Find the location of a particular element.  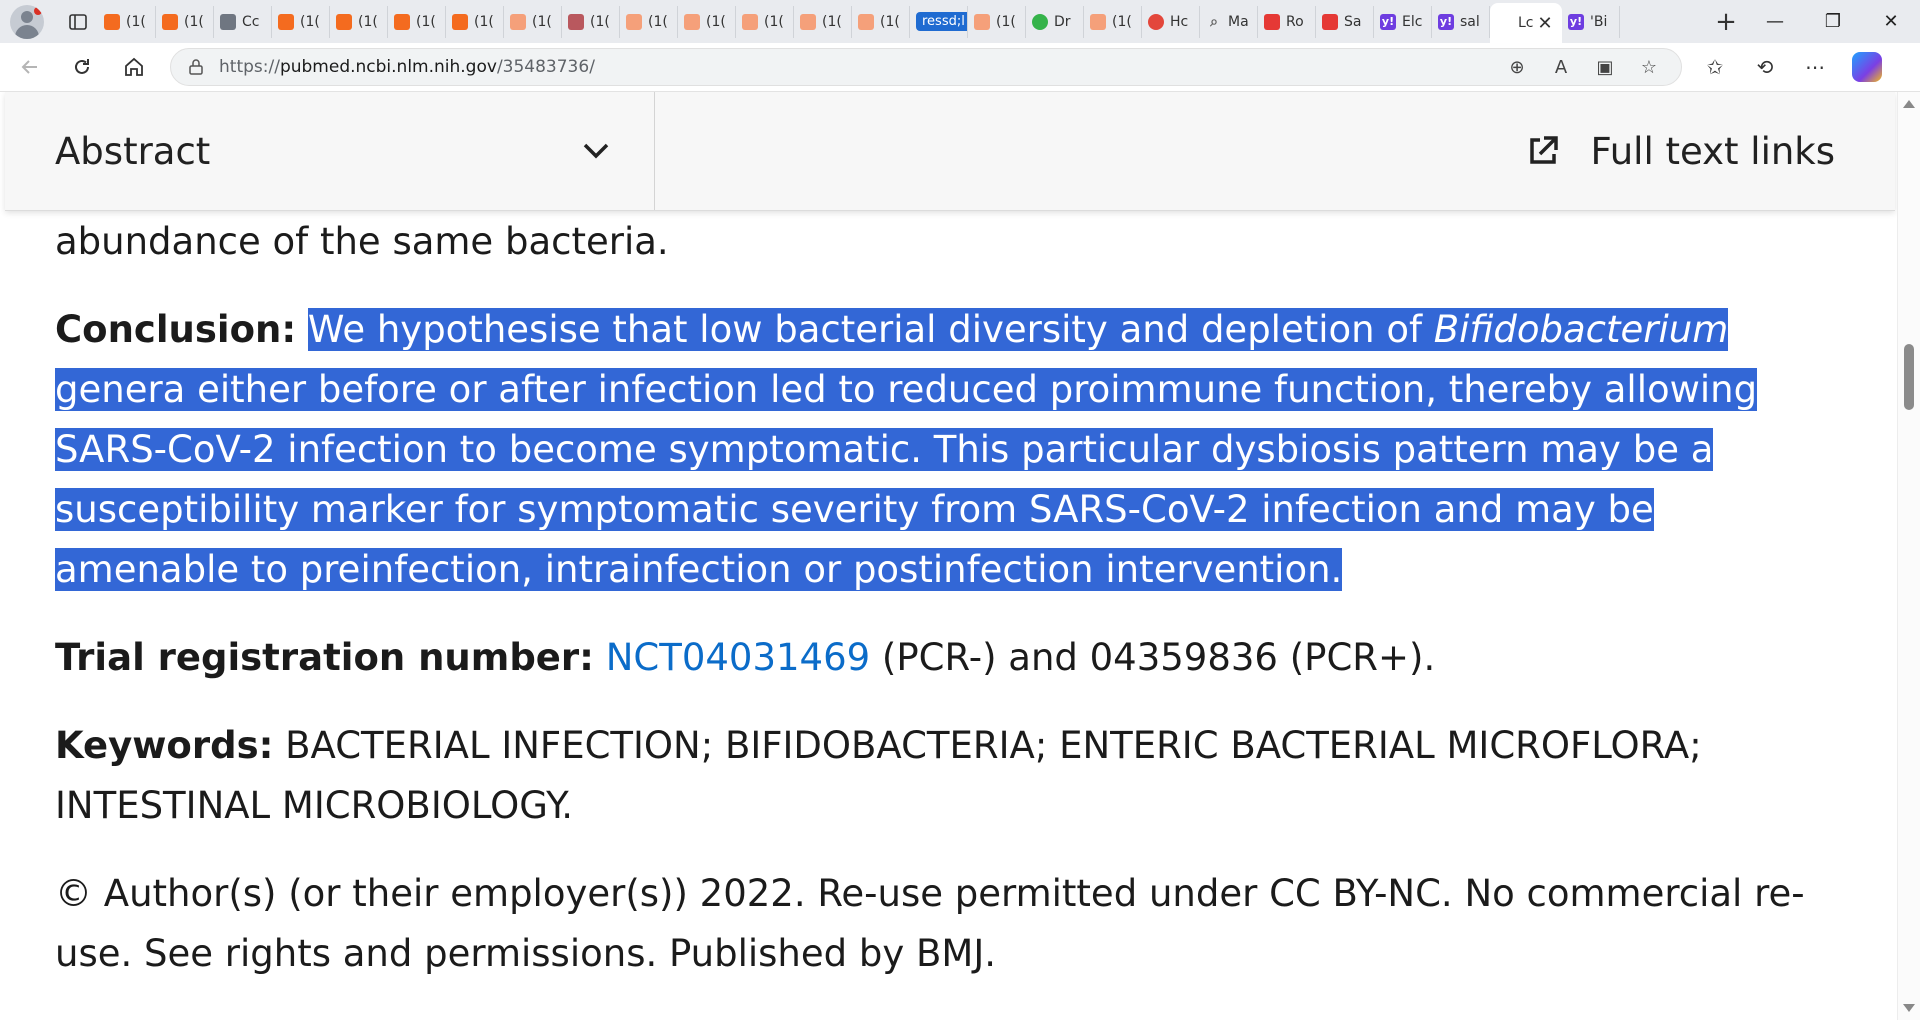

back-button is located at coordinates (30, 67).